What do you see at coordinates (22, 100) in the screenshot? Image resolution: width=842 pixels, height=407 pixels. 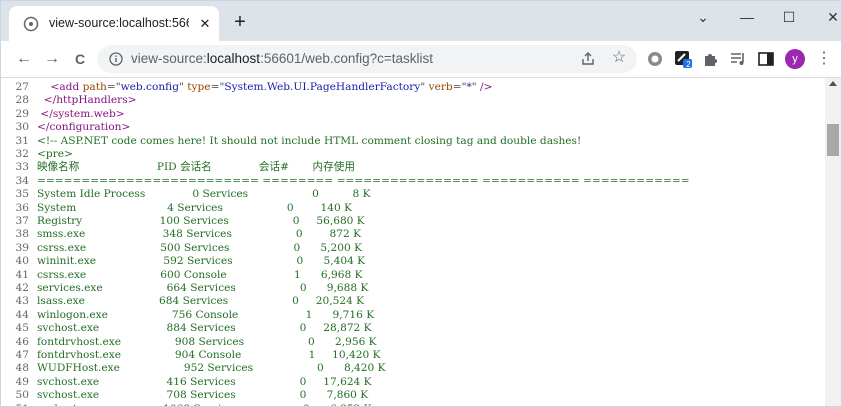 I see `line-number: 28` at bounding box center [22, 100].